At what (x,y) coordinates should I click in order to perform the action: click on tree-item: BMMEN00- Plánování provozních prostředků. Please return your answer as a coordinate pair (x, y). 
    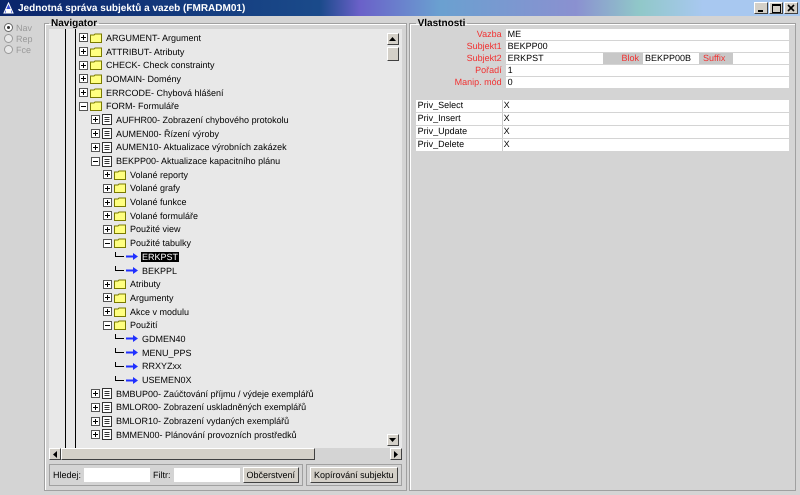
    Looking at the image, I should click on (206, 435).